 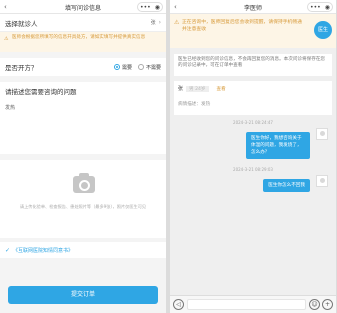 What do you see at coordinates (83, 199) in the screenshot?
I see `photo-upload: 请上传化验单、检查报告、患处照片等（最多9张），照片仅医生可见` at bounding box center [83, 199].